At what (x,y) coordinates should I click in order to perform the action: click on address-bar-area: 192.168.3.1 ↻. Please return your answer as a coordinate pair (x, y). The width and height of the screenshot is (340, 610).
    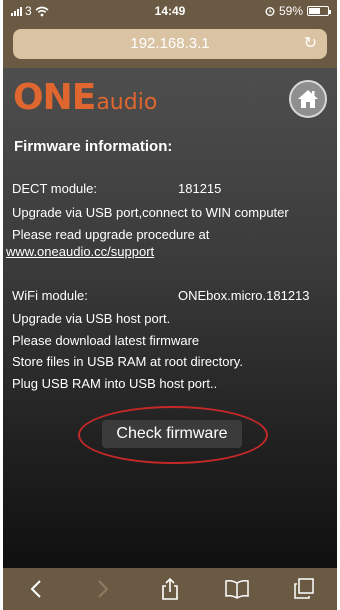
    Looking at the image, I should click on (170, 45).